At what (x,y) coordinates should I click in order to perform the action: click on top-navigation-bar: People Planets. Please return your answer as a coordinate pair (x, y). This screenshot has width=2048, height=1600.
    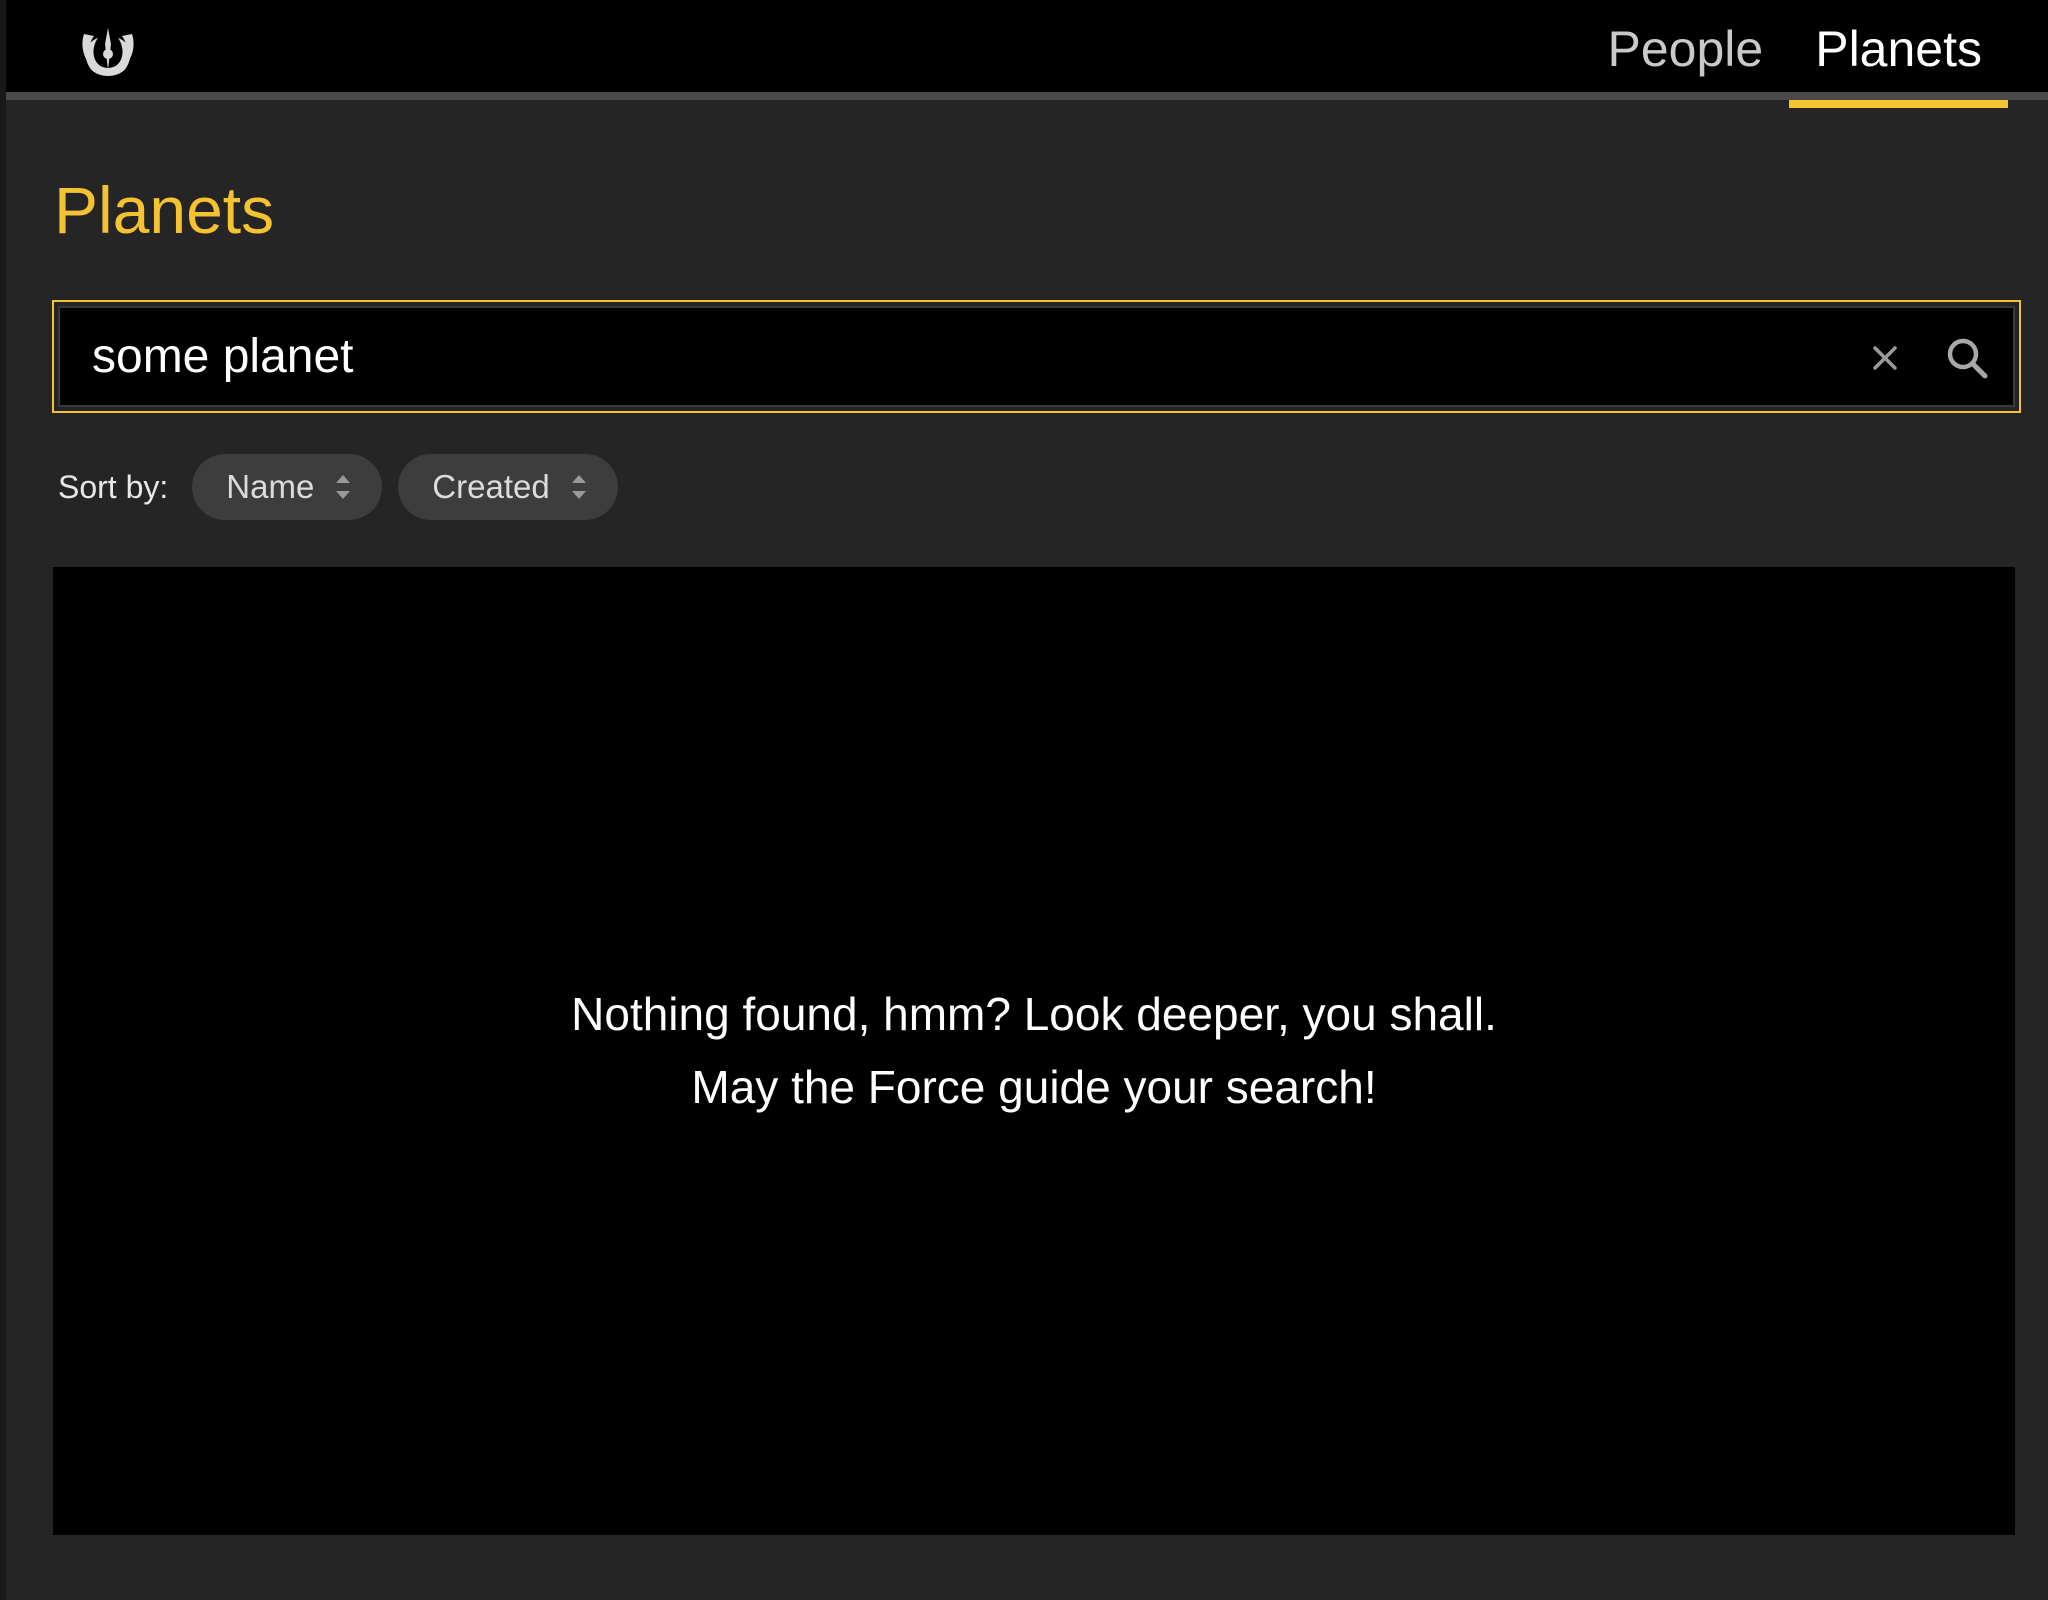
    Looking at the image, I should click on (1027, 54).